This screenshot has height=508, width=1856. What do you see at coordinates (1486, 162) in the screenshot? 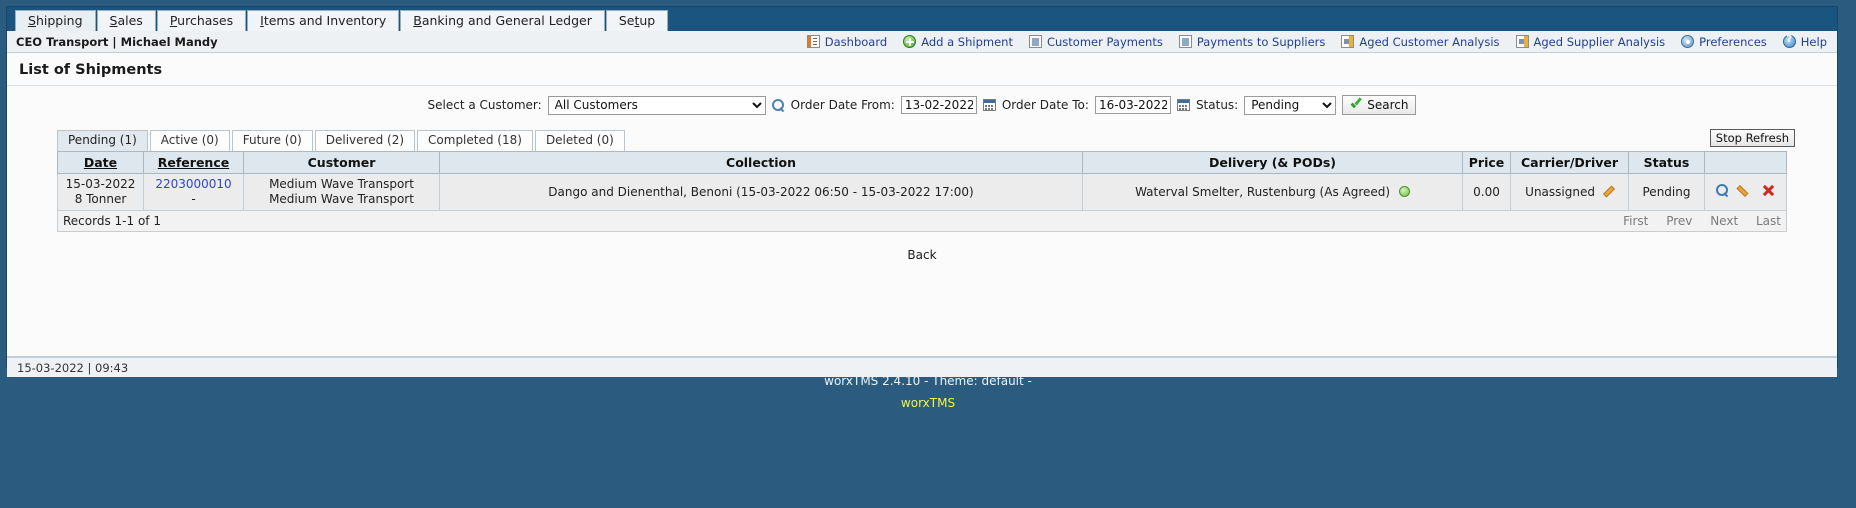
I see `column-header-price: Price` at bounding box center [1486, 162].